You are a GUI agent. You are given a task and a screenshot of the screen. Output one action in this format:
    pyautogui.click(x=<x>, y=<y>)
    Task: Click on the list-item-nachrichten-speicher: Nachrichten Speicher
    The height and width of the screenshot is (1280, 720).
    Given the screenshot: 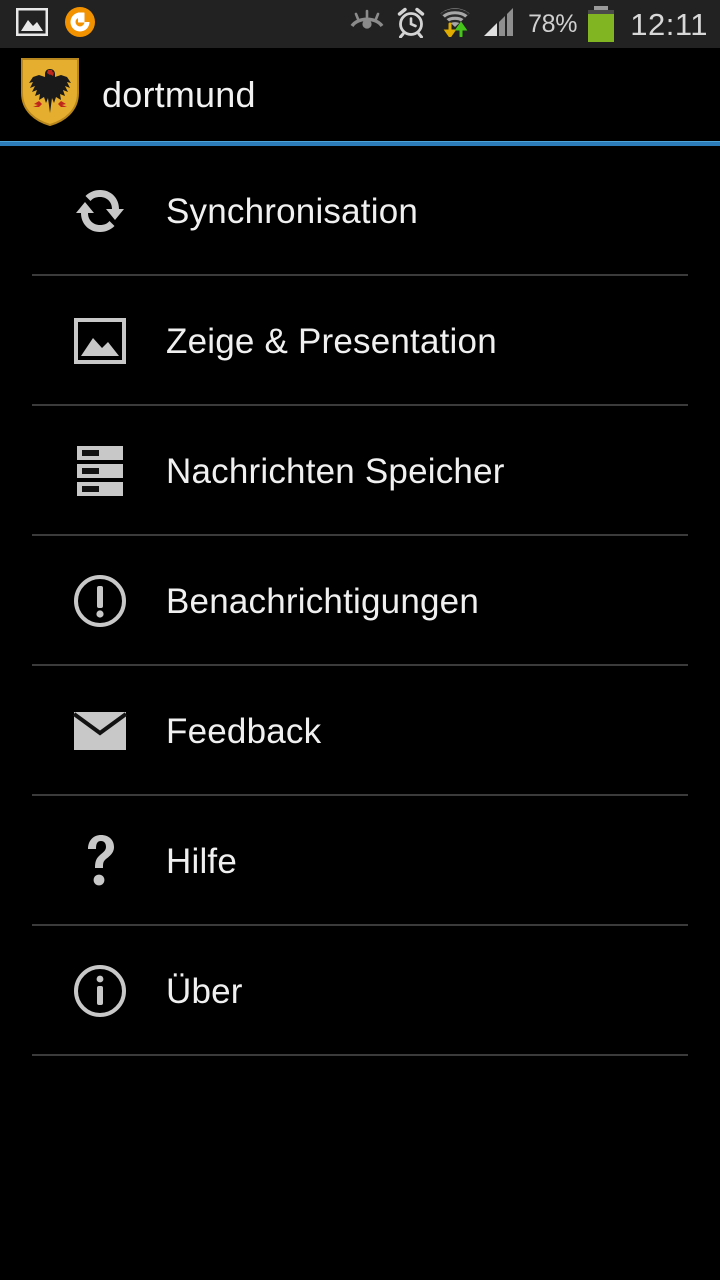 What is the action you would take?
    pyautogui.click(x=360, y=471)
    